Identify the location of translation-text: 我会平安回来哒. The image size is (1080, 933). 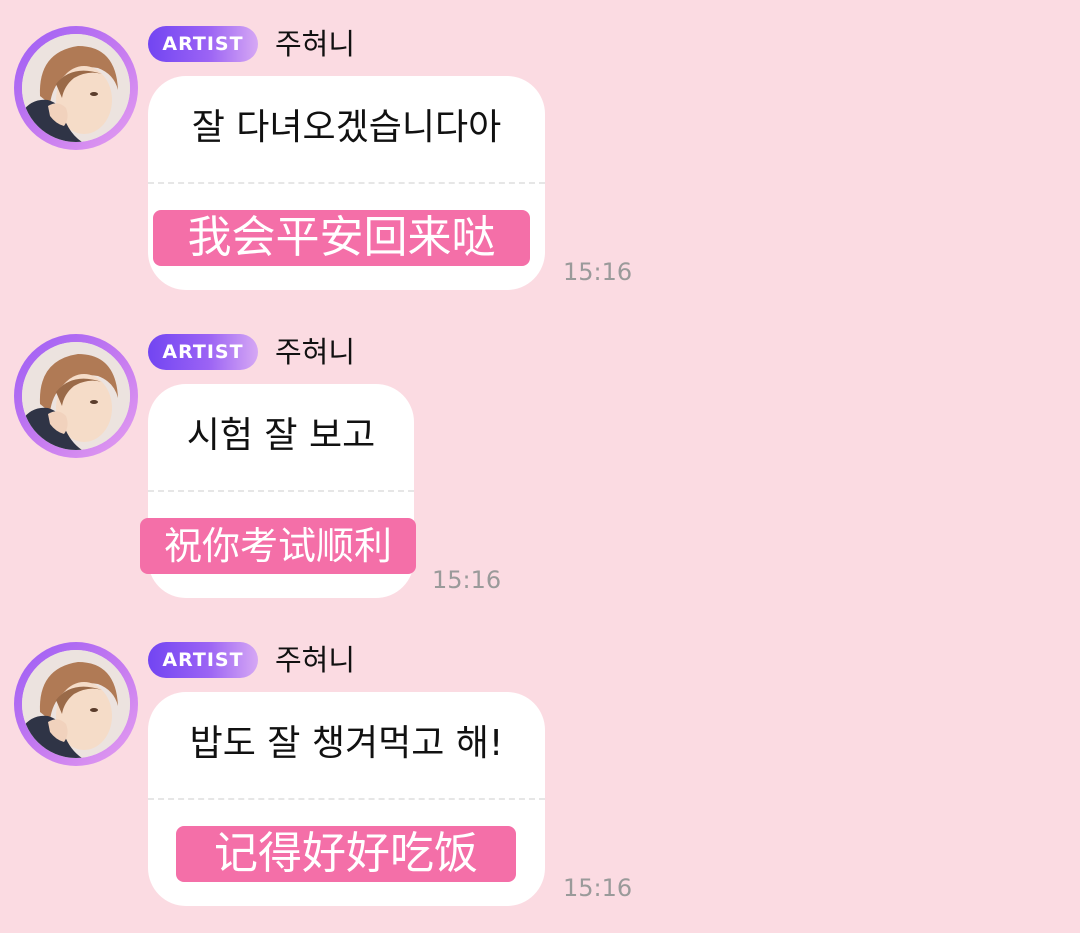
(341, 238).